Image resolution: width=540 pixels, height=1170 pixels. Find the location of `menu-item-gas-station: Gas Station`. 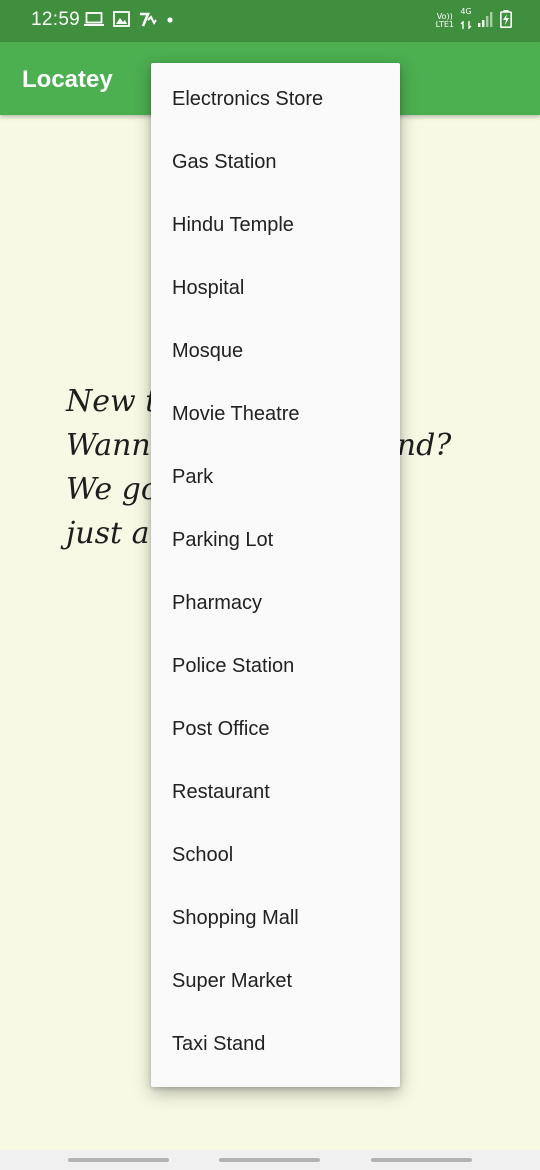

menu-item-gas-station: Gas Station is located at coordinates (275, 162).